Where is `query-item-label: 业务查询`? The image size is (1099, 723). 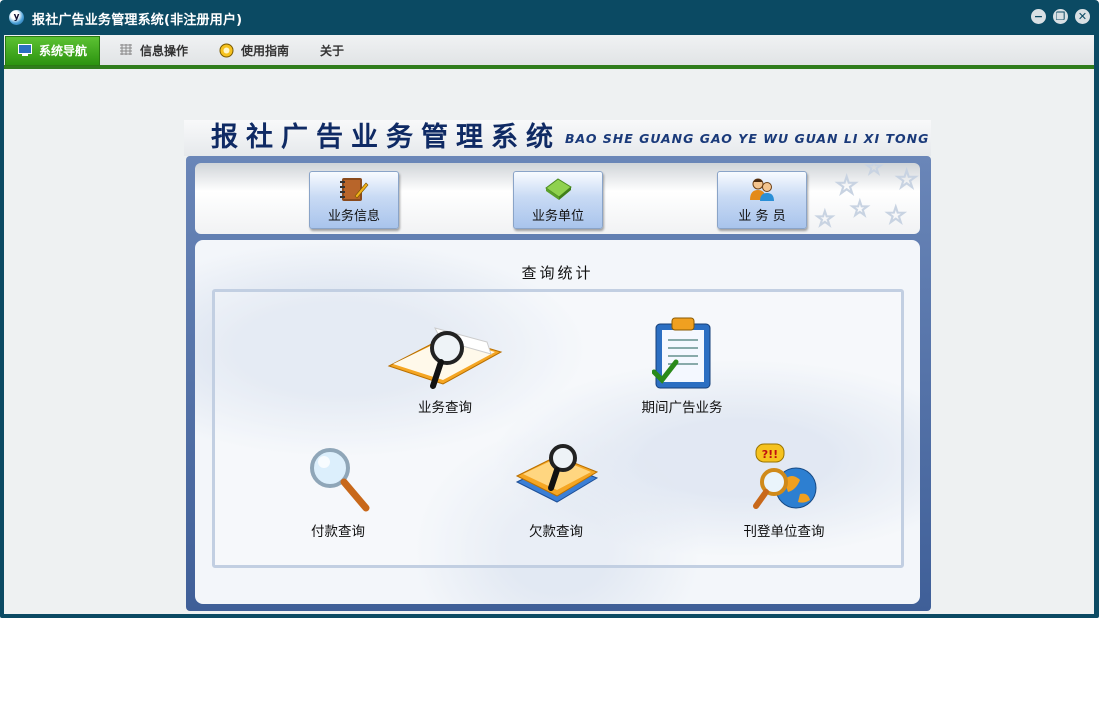 query-item-label: 业务查询 is located at coordinates (445, 408).